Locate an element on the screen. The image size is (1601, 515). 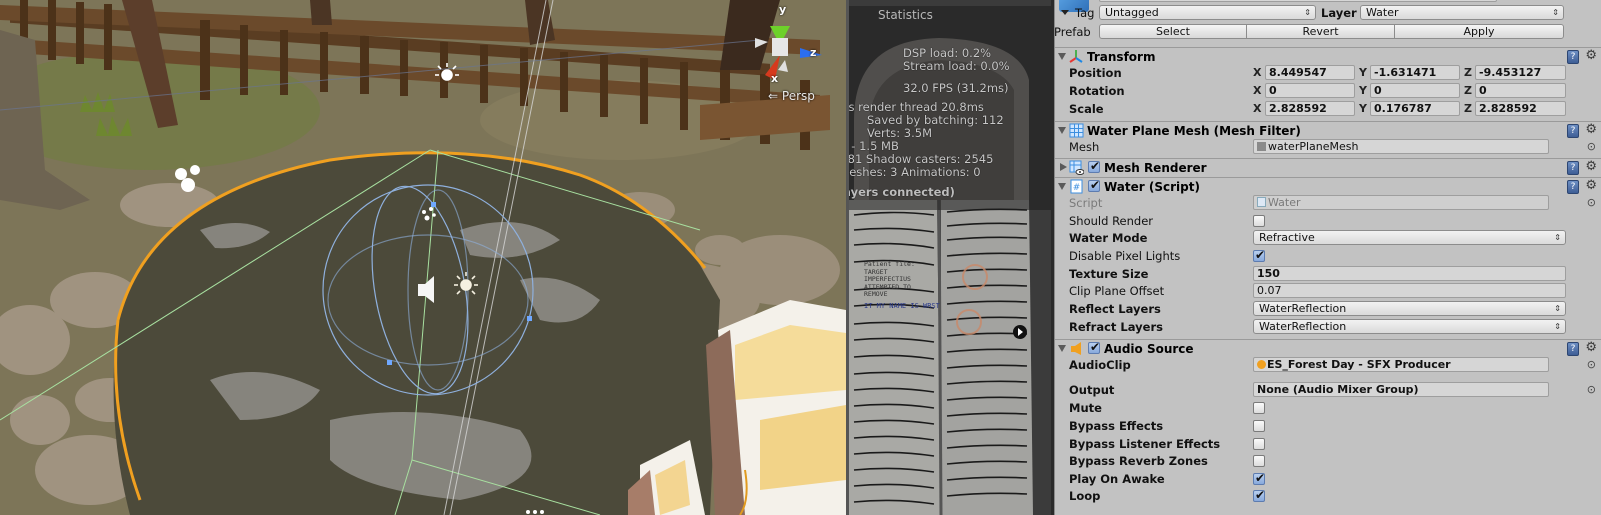
mesh-renderer-enabled-checkbox is located at coordinates (1094, 166).